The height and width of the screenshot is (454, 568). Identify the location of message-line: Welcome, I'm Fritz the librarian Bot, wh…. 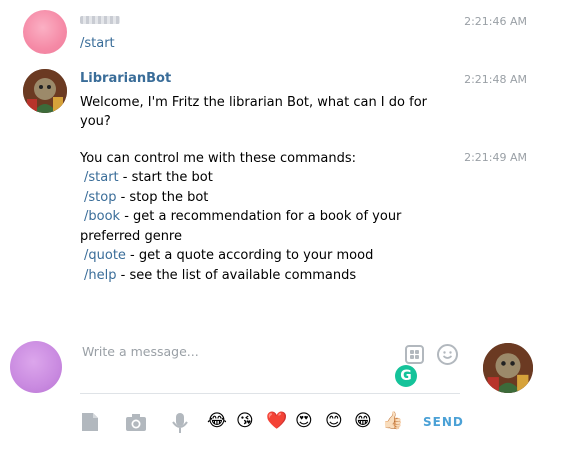
(253, 102).